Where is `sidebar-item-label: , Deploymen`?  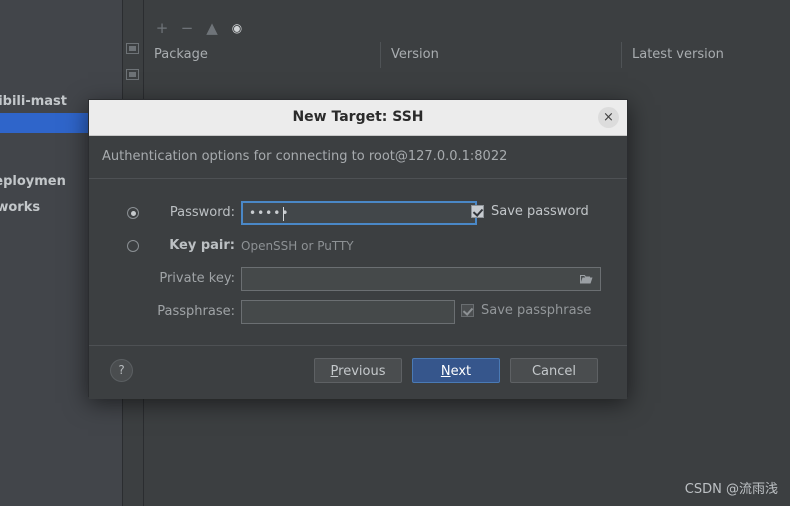
sidebar-item-label: , Deploymen is located at coordinates (33, 181).